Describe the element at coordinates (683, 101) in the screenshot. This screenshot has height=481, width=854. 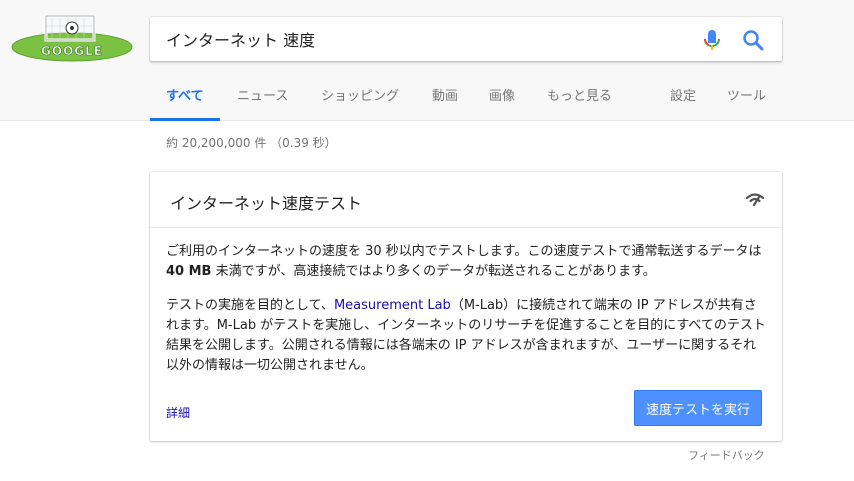
I see `tab-settings: 設定` at that location.